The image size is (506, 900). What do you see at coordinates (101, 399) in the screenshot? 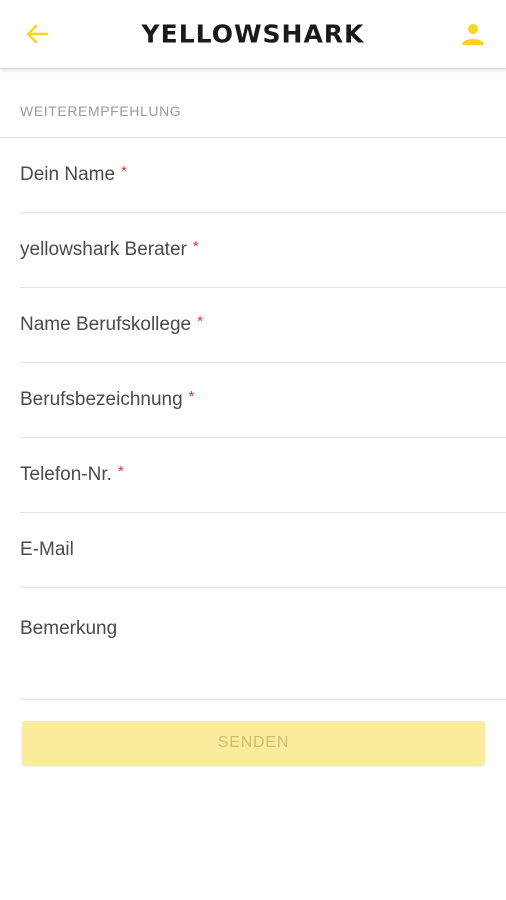
I see `field-label: Berufsbezeichnung` at bounding box center [101, 399].